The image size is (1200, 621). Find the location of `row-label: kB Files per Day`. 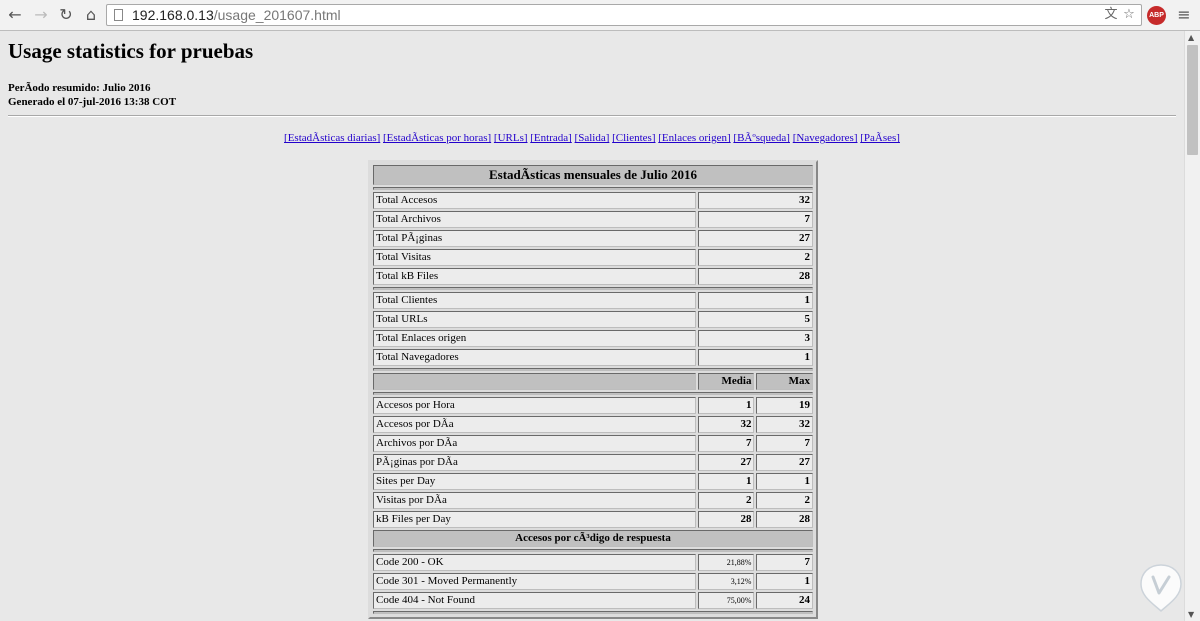

row-label: kB Files per Day is located at coordinates (534, 519).